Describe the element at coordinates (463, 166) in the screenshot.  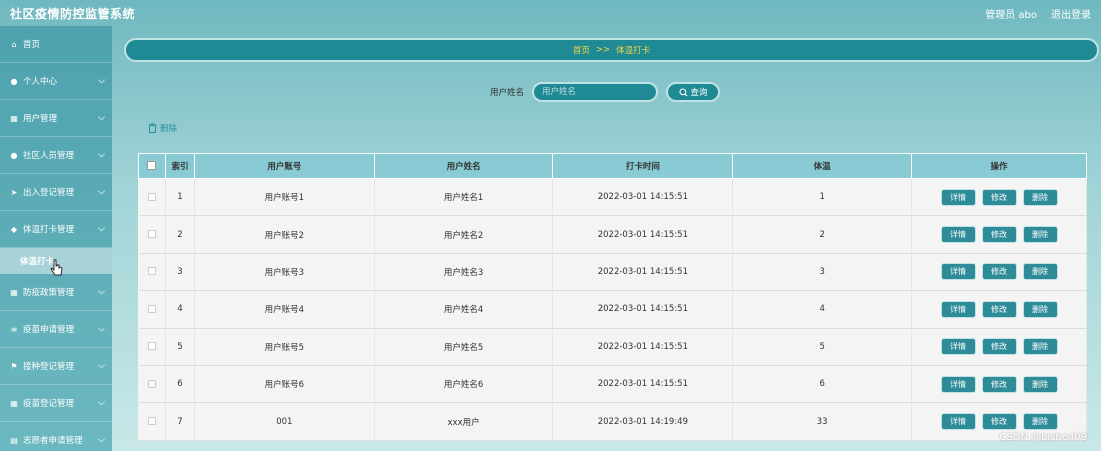
I see `column-header-name: 用户姓名` at that location.